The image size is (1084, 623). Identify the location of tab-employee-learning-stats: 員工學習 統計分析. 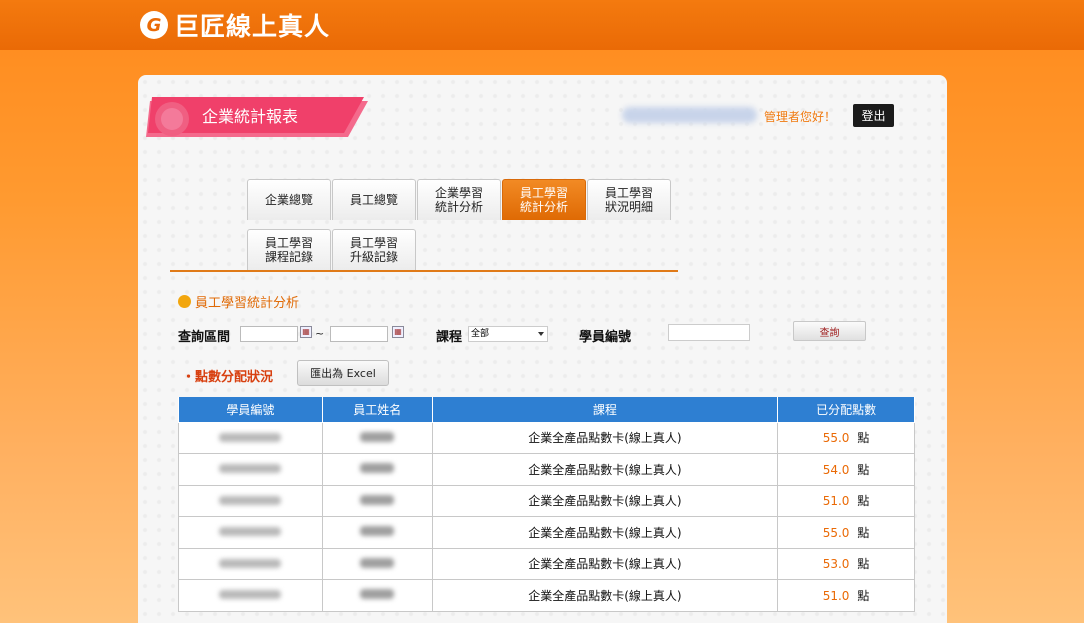
(544, 199).